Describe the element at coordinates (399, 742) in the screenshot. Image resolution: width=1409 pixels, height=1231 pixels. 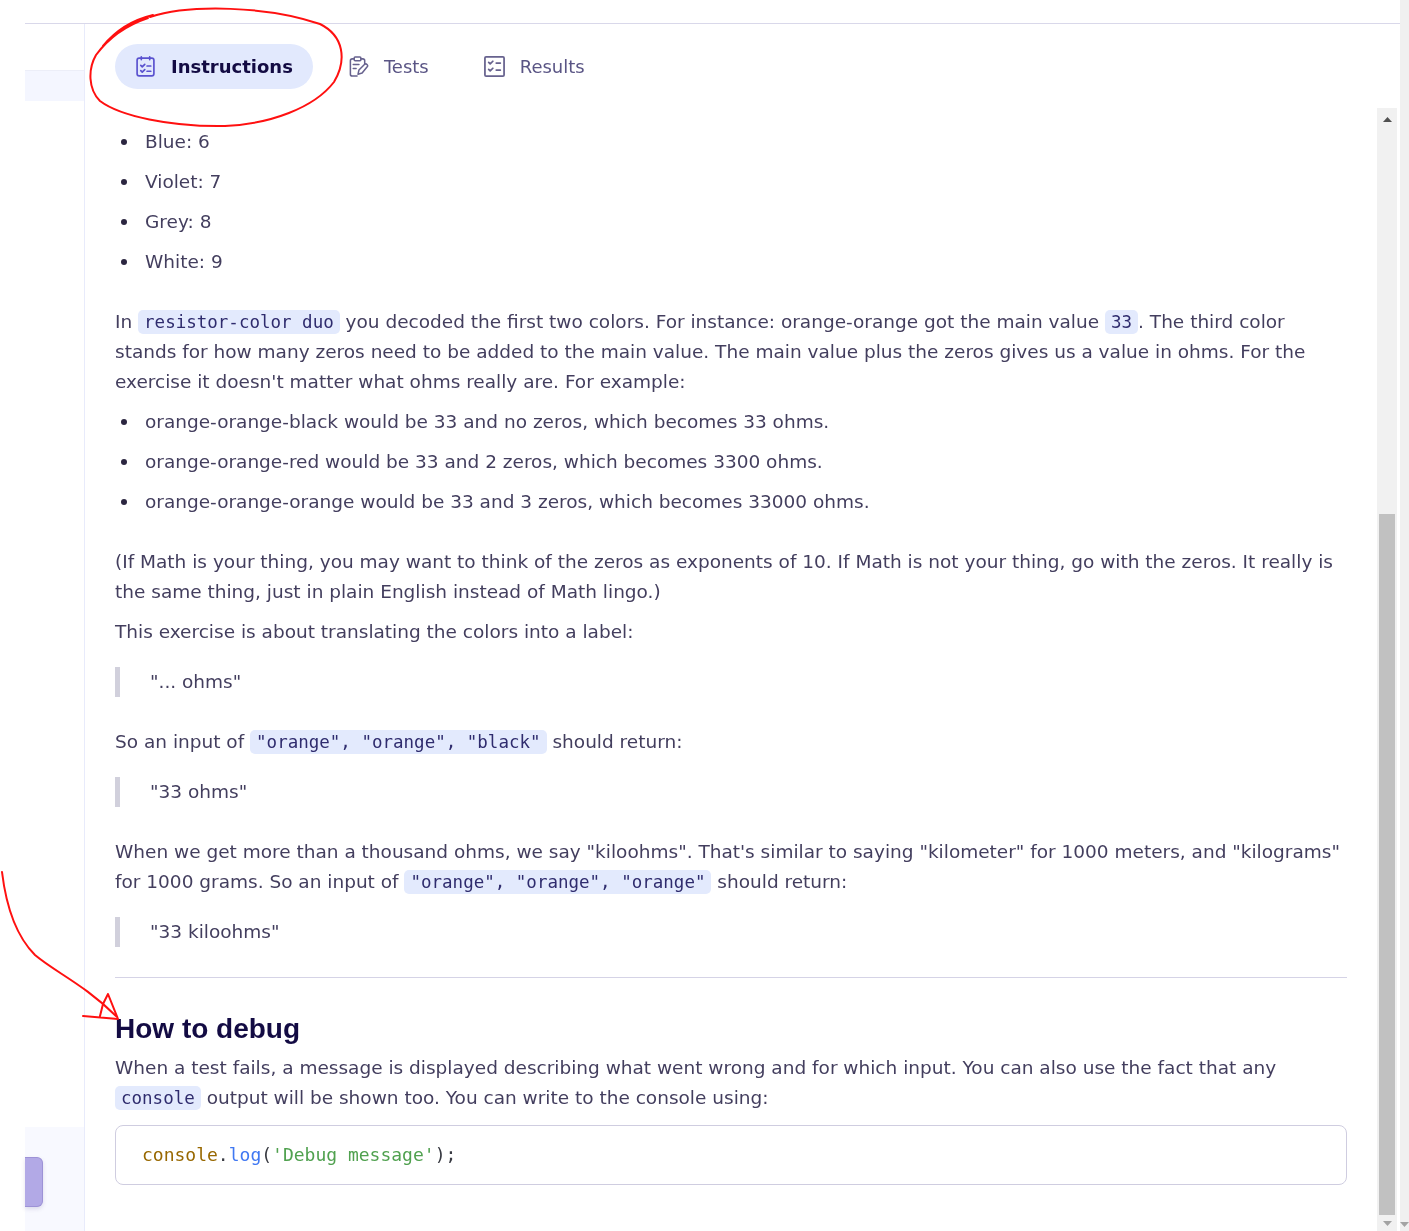
I see `paragraph: So an input of "orange", "orange", "black" should return:` at that location.